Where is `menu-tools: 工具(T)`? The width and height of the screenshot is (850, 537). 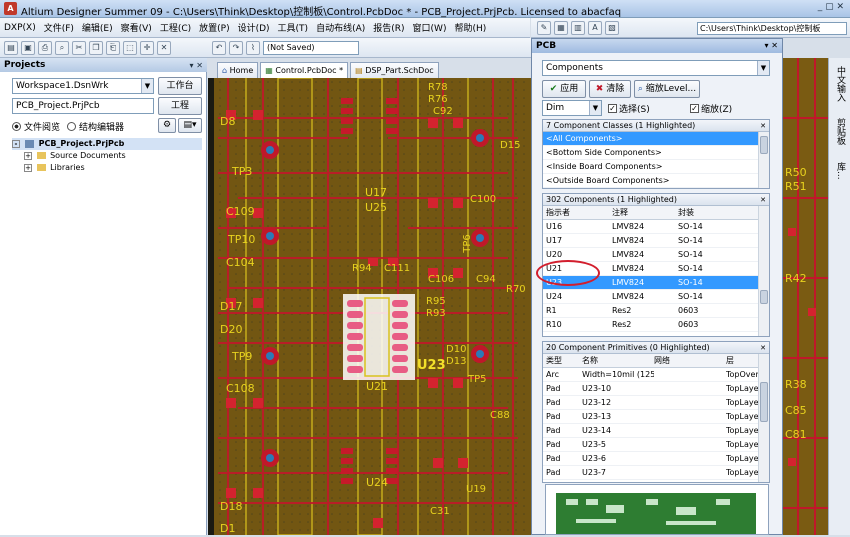 menu-tools: 工具(T) is located at coordinates (293, 27).